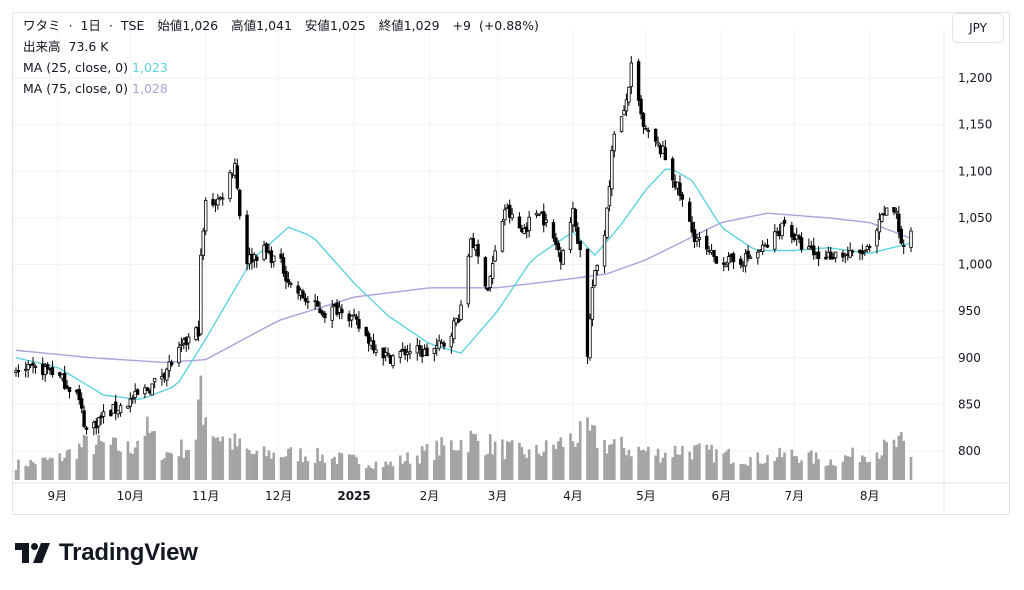 This screenshot has width=1024, height=590. I want to click on interval: 1日, so click(90, 25).